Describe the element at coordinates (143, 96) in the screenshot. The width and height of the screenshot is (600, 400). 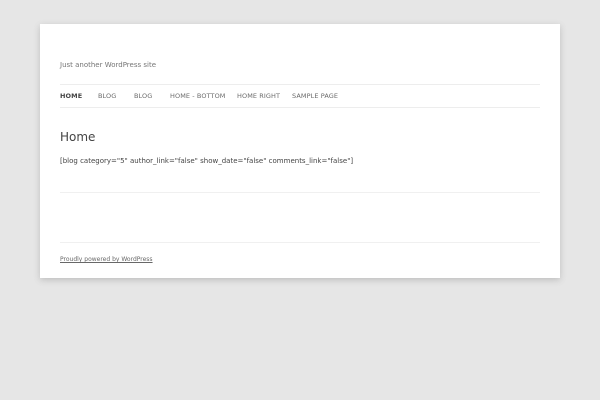
I see `nav-item-blog-2: BLOG` at that location.